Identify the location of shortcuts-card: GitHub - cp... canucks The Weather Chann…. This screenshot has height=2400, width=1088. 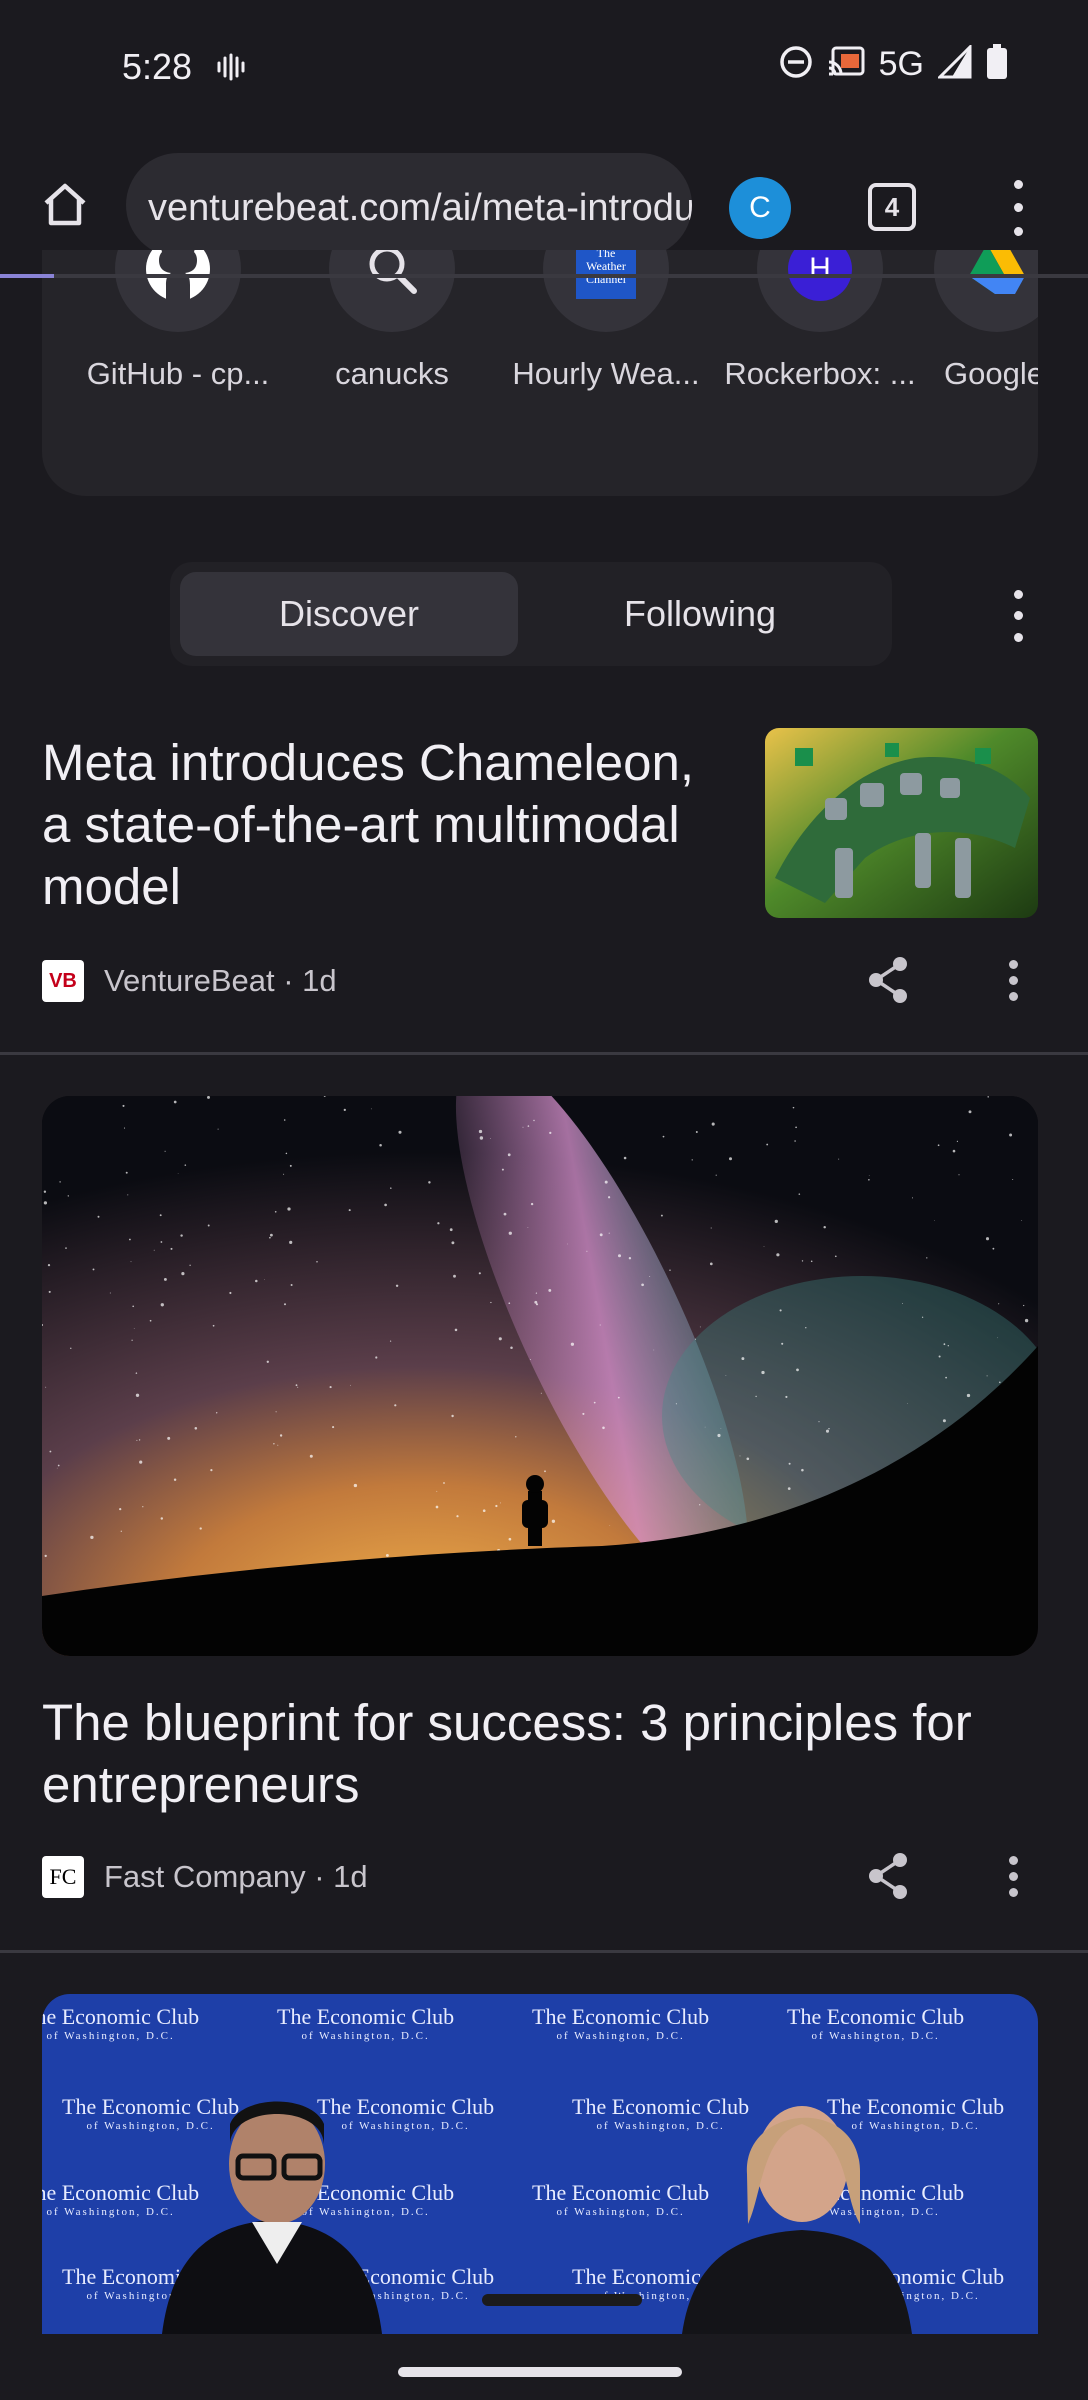
(540, 373).